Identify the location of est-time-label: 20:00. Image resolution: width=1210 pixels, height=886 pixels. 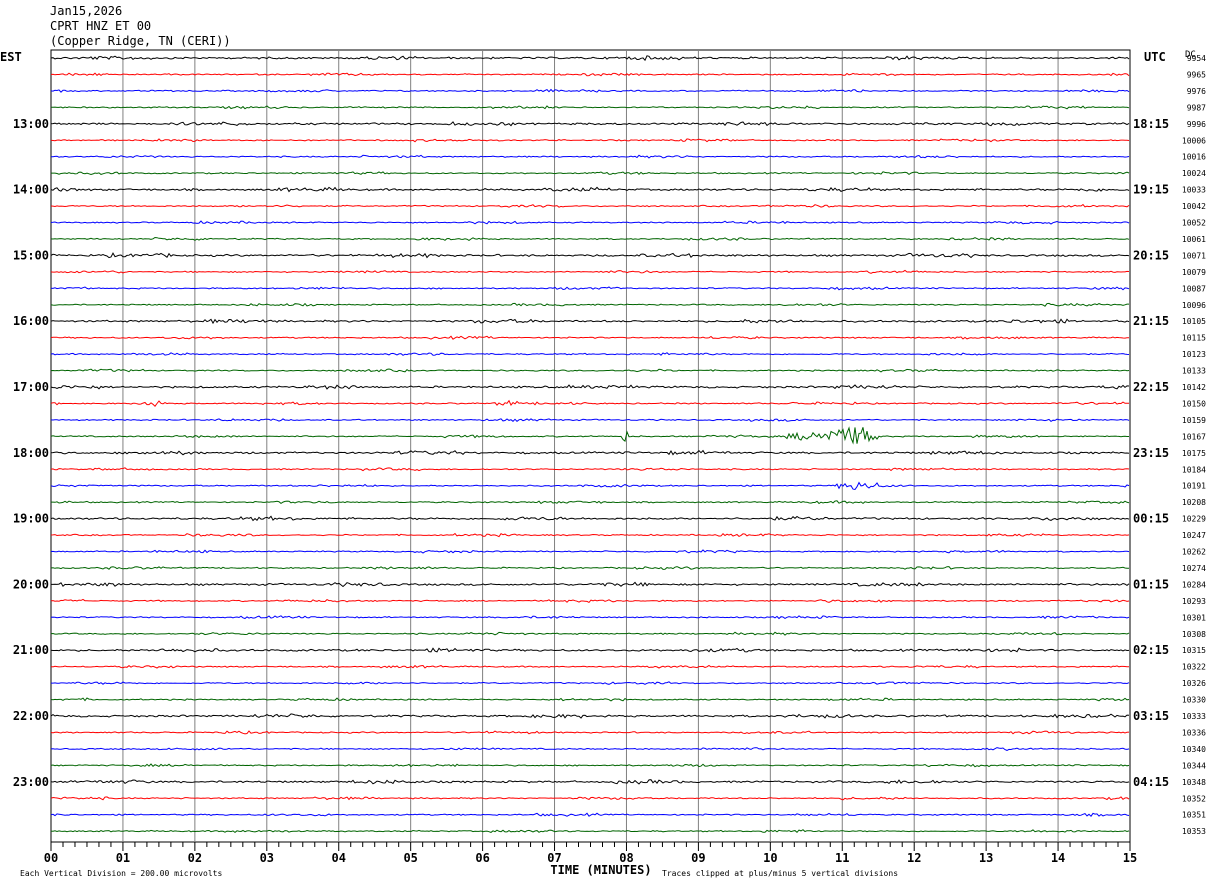
(31, 584).